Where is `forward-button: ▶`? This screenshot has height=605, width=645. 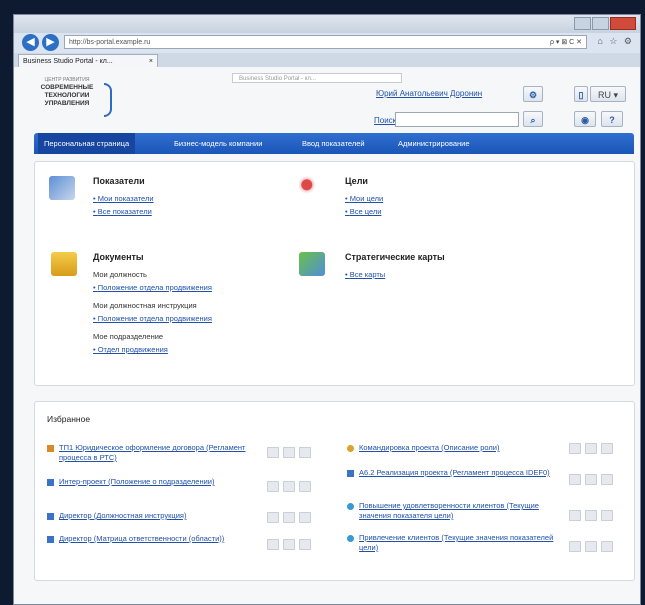
forward-button: ▶ is located at coordinates (50, 42).